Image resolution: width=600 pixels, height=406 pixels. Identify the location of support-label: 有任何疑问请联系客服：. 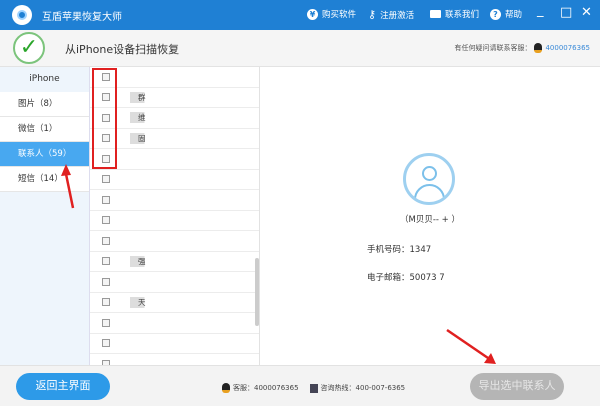
(493, 48).